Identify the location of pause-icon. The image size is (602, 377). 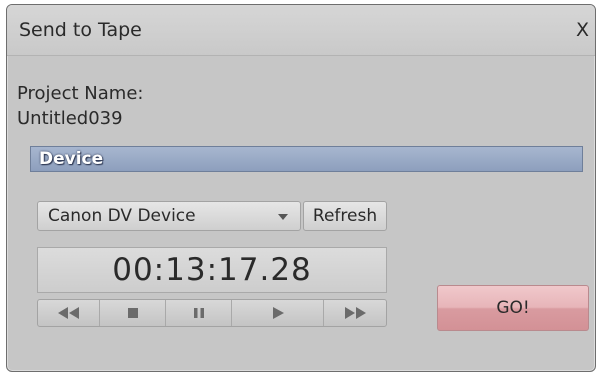
(198, 313).